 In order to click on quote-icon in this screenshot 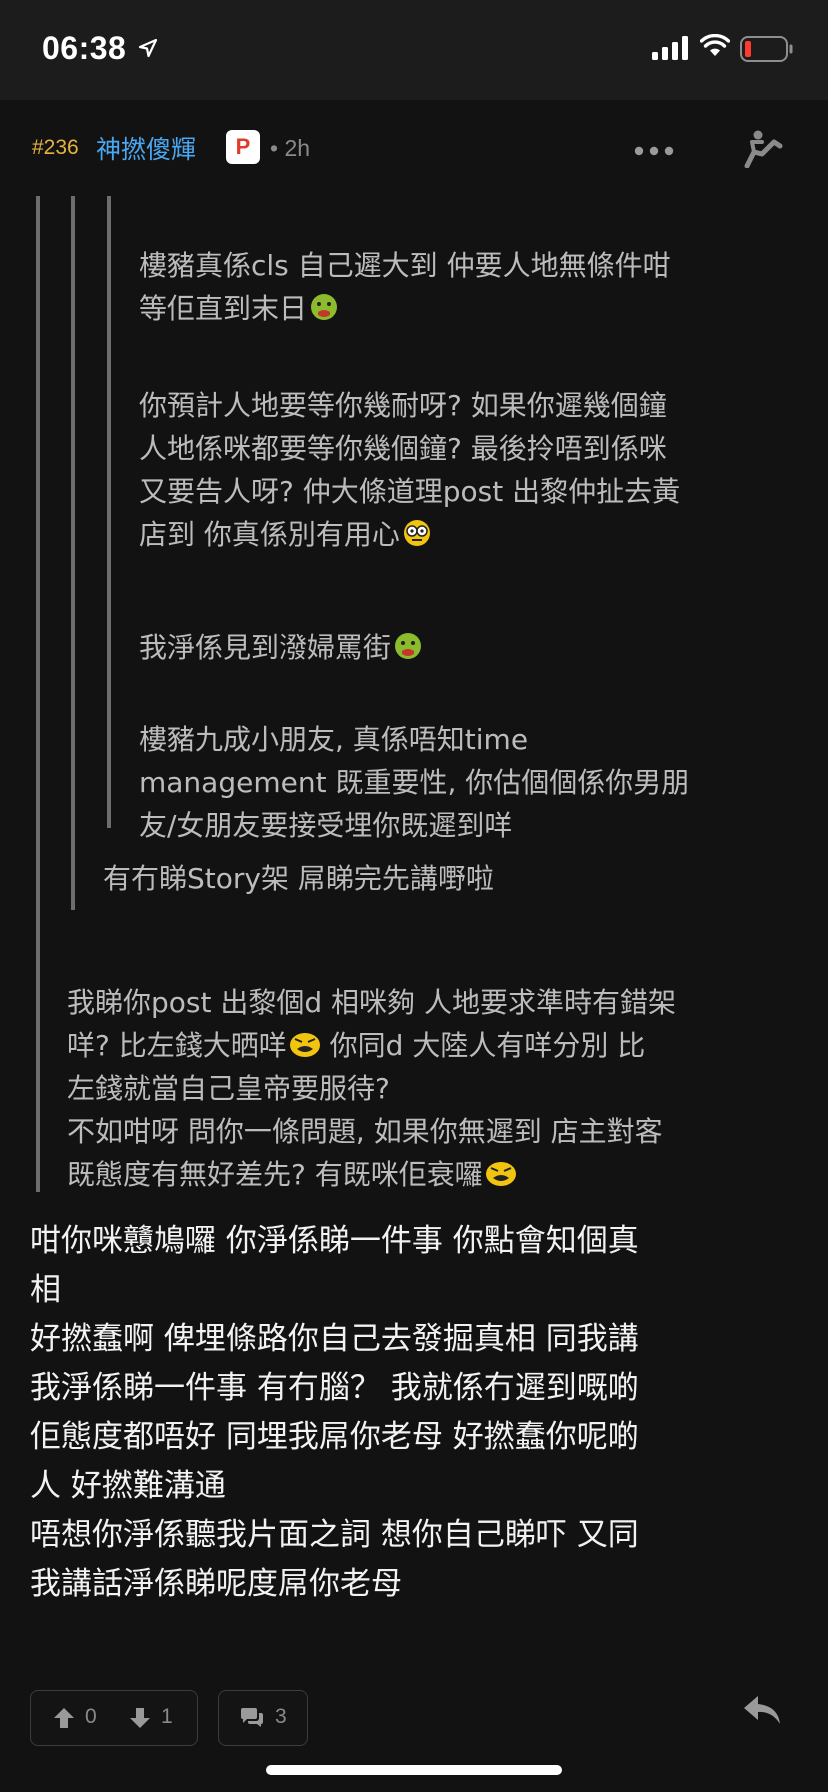, I will do `click(763, 148)`.